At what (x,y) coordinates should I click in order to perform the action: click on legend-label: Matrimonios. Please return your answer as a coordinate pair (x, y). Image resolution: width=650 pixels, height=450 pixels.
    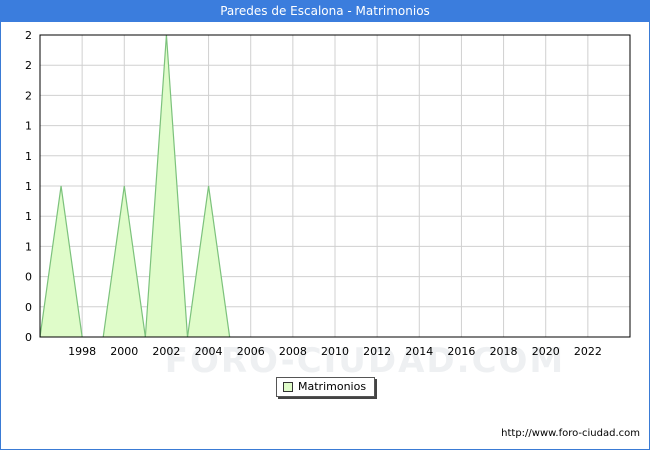
    Looking at the image, I should click on (332, 386).